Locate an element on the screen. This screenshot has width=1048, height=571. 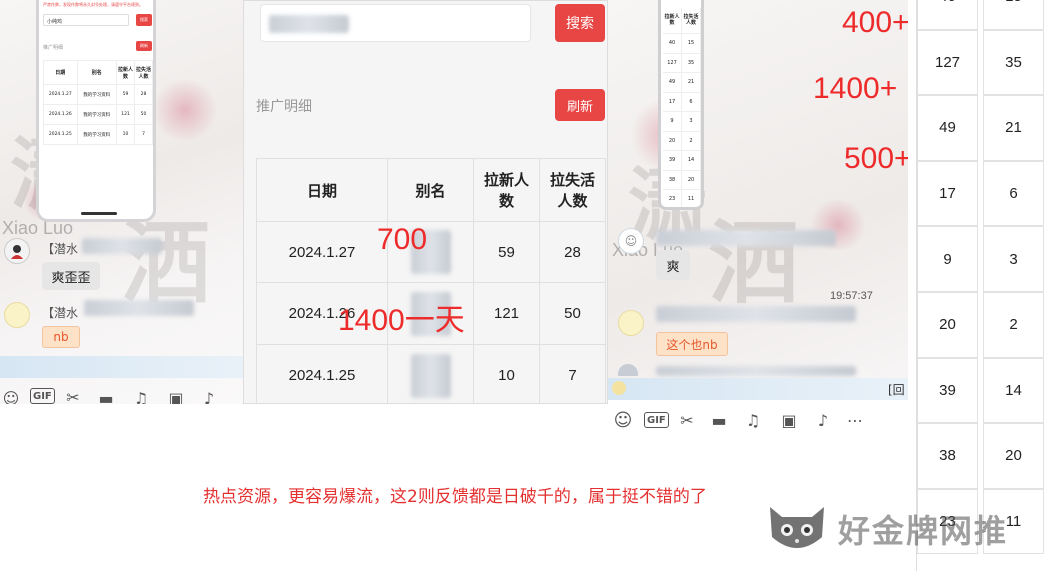
right-phone-cell: 2 is located at coordinates (691, 140).